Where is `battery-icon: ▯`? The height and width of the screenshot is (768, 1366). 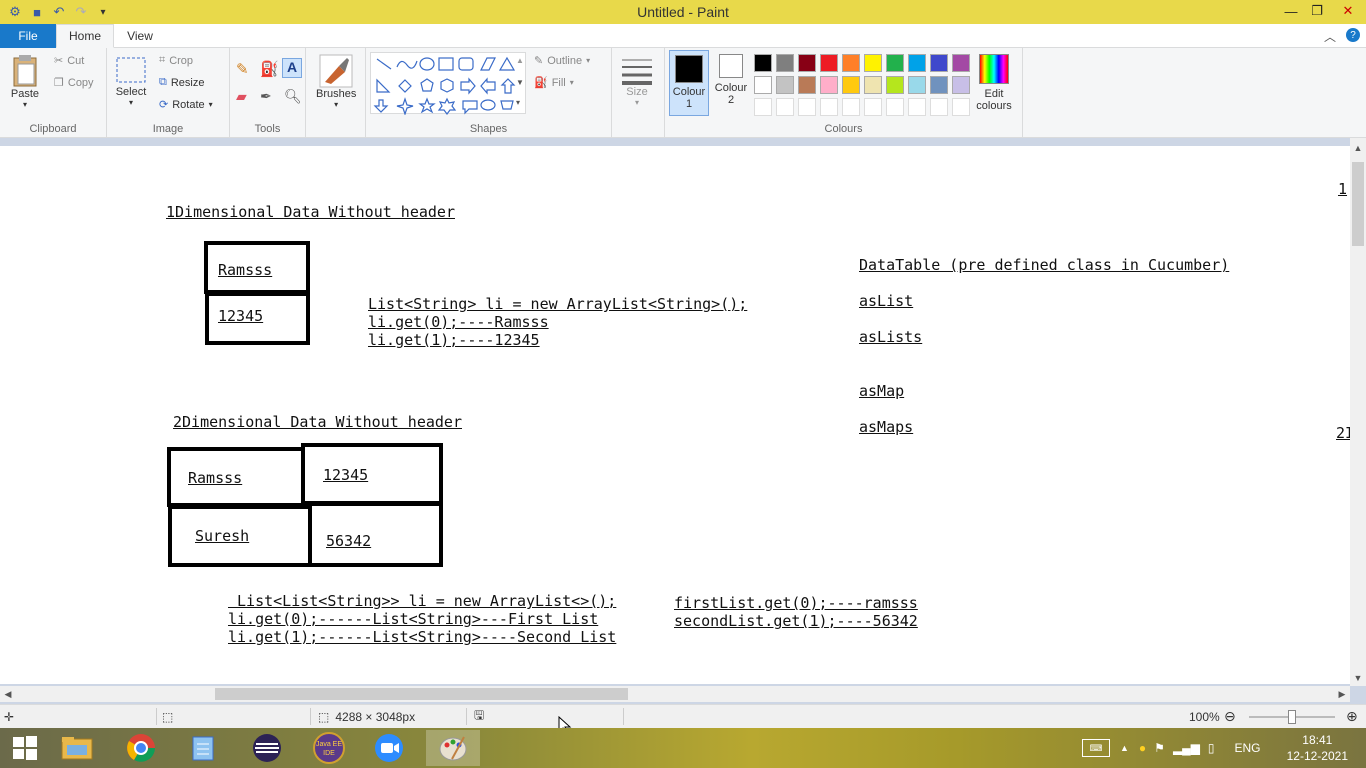 battery-icon: ▯ is located at coordinates (1211, 748).